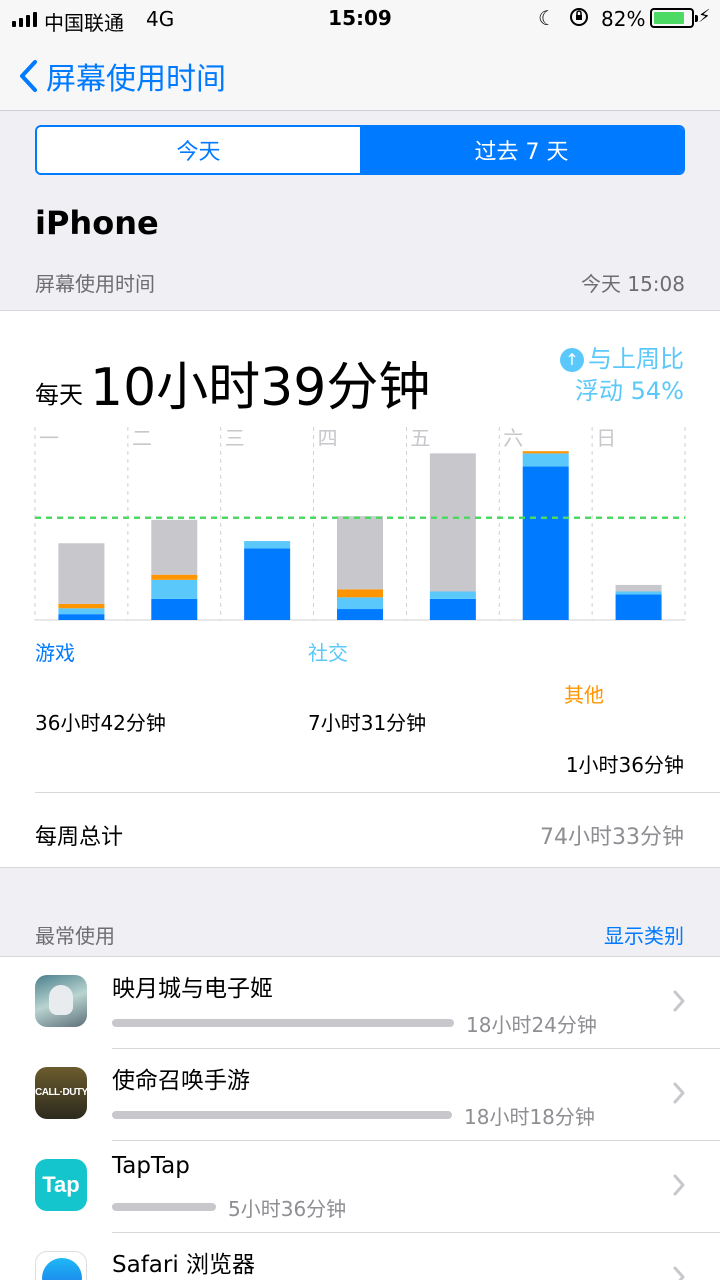 Image resolution: width=720 pixels, height=1280 pixels. I want to click on legend-social-value: 7小时31分钟, so click(367, 723).